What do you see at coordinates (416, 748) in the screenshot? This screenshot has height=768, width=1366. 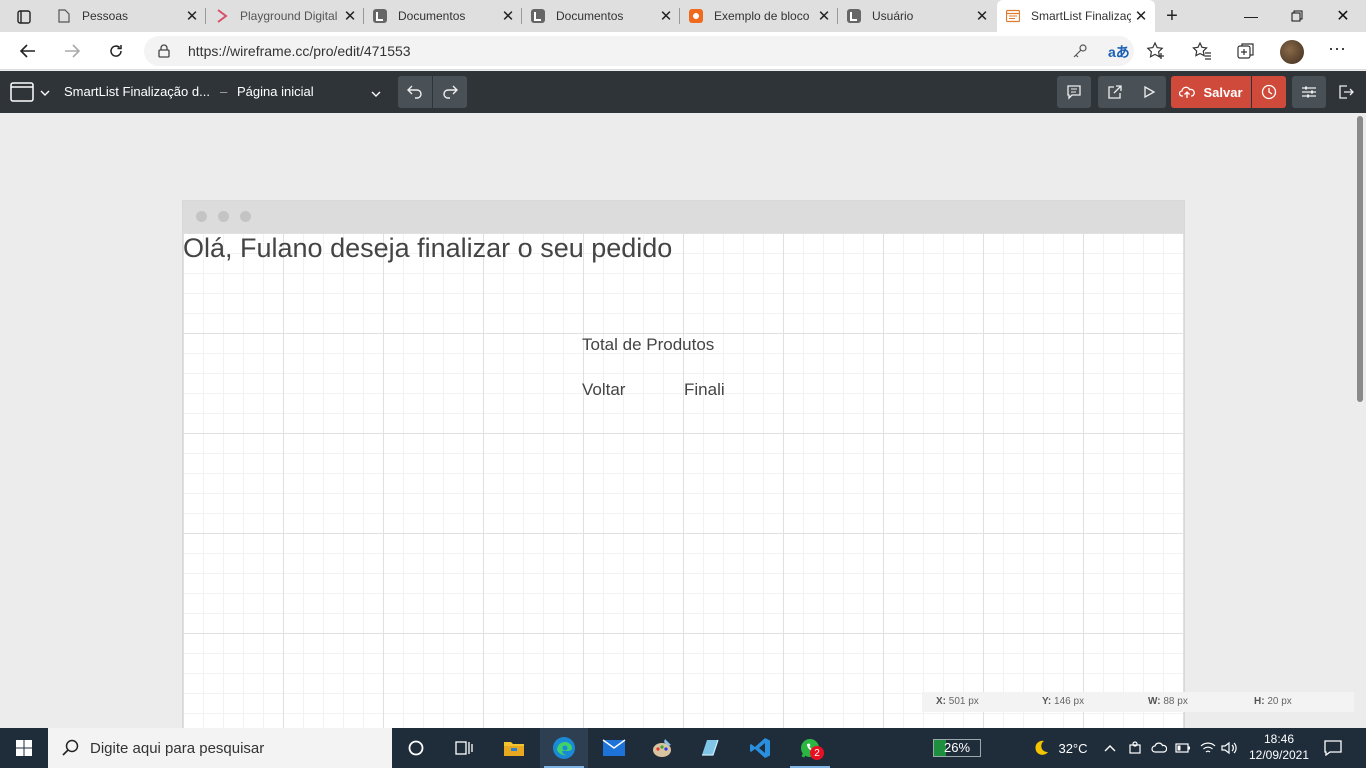 I see `cortana-icon` at bounding box center [416, 748].